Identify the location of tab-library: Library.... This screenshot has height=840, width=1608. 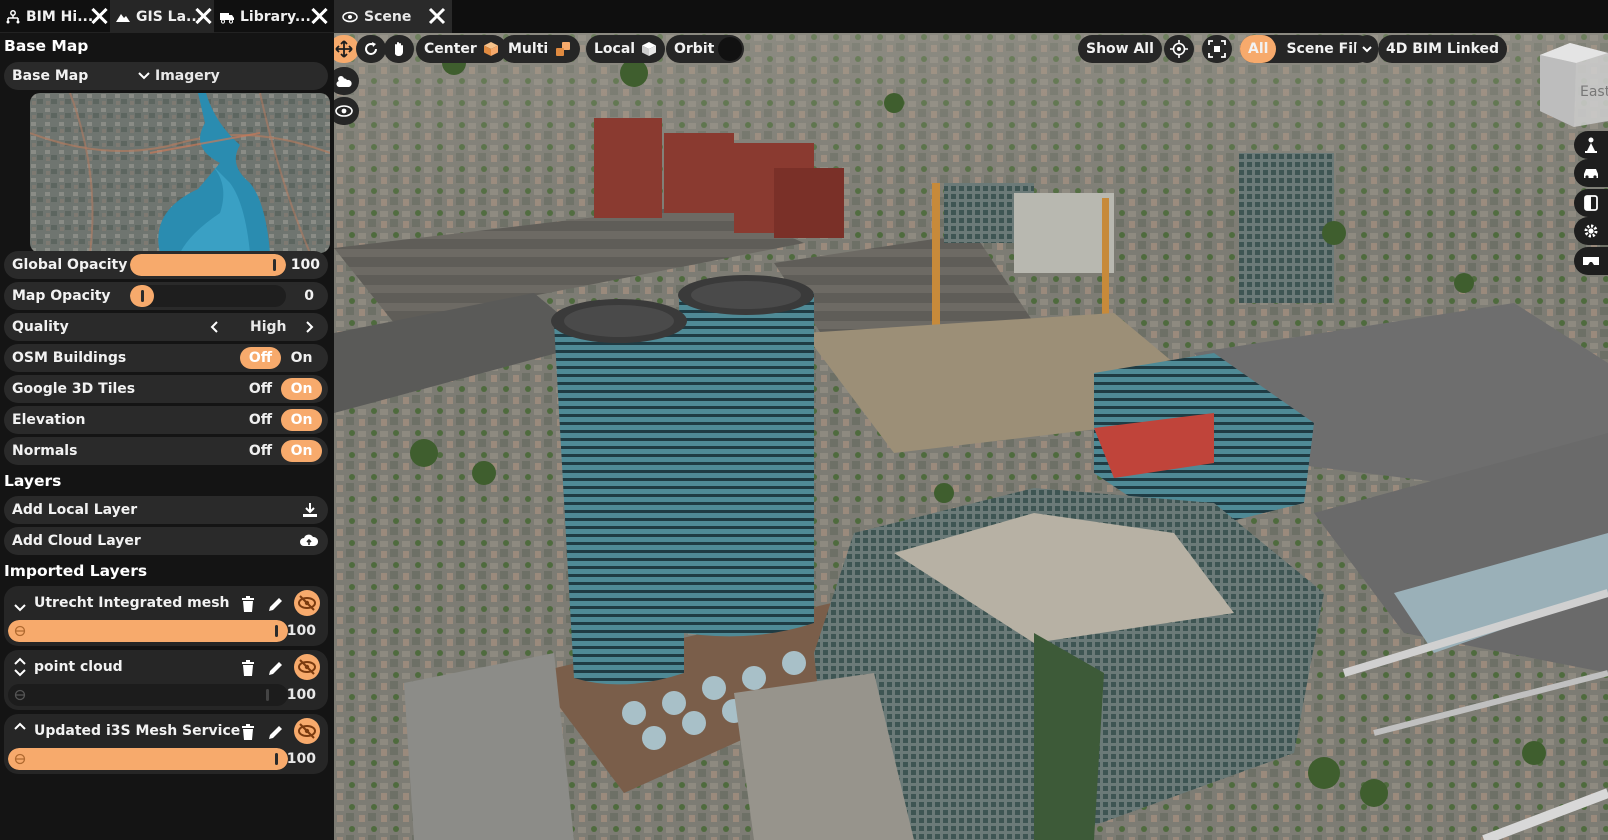
(272, 16).